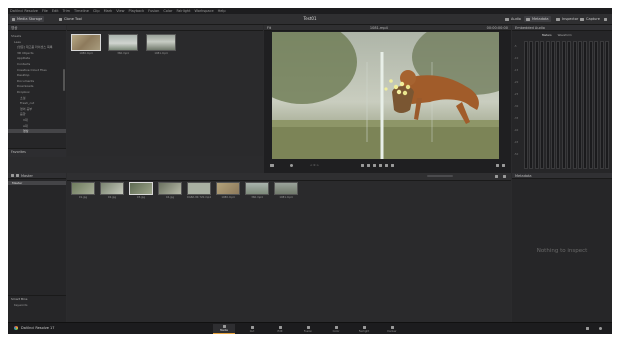 Image resolution: width=619 pixels, height=341 pixels. What do you see at coordinates (16, 328) in the screenshot?
I see `davinci-logo-icon` at bounding box center [16, 328].